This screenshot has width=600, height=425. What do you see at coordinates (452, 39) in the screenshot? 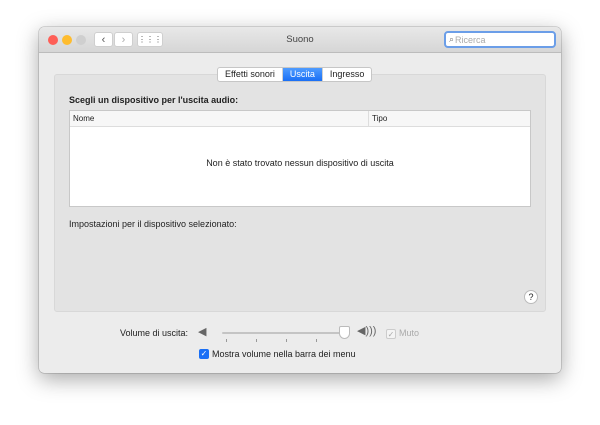
I see `search-icon: ⌕` at bounding box center [452, 39].